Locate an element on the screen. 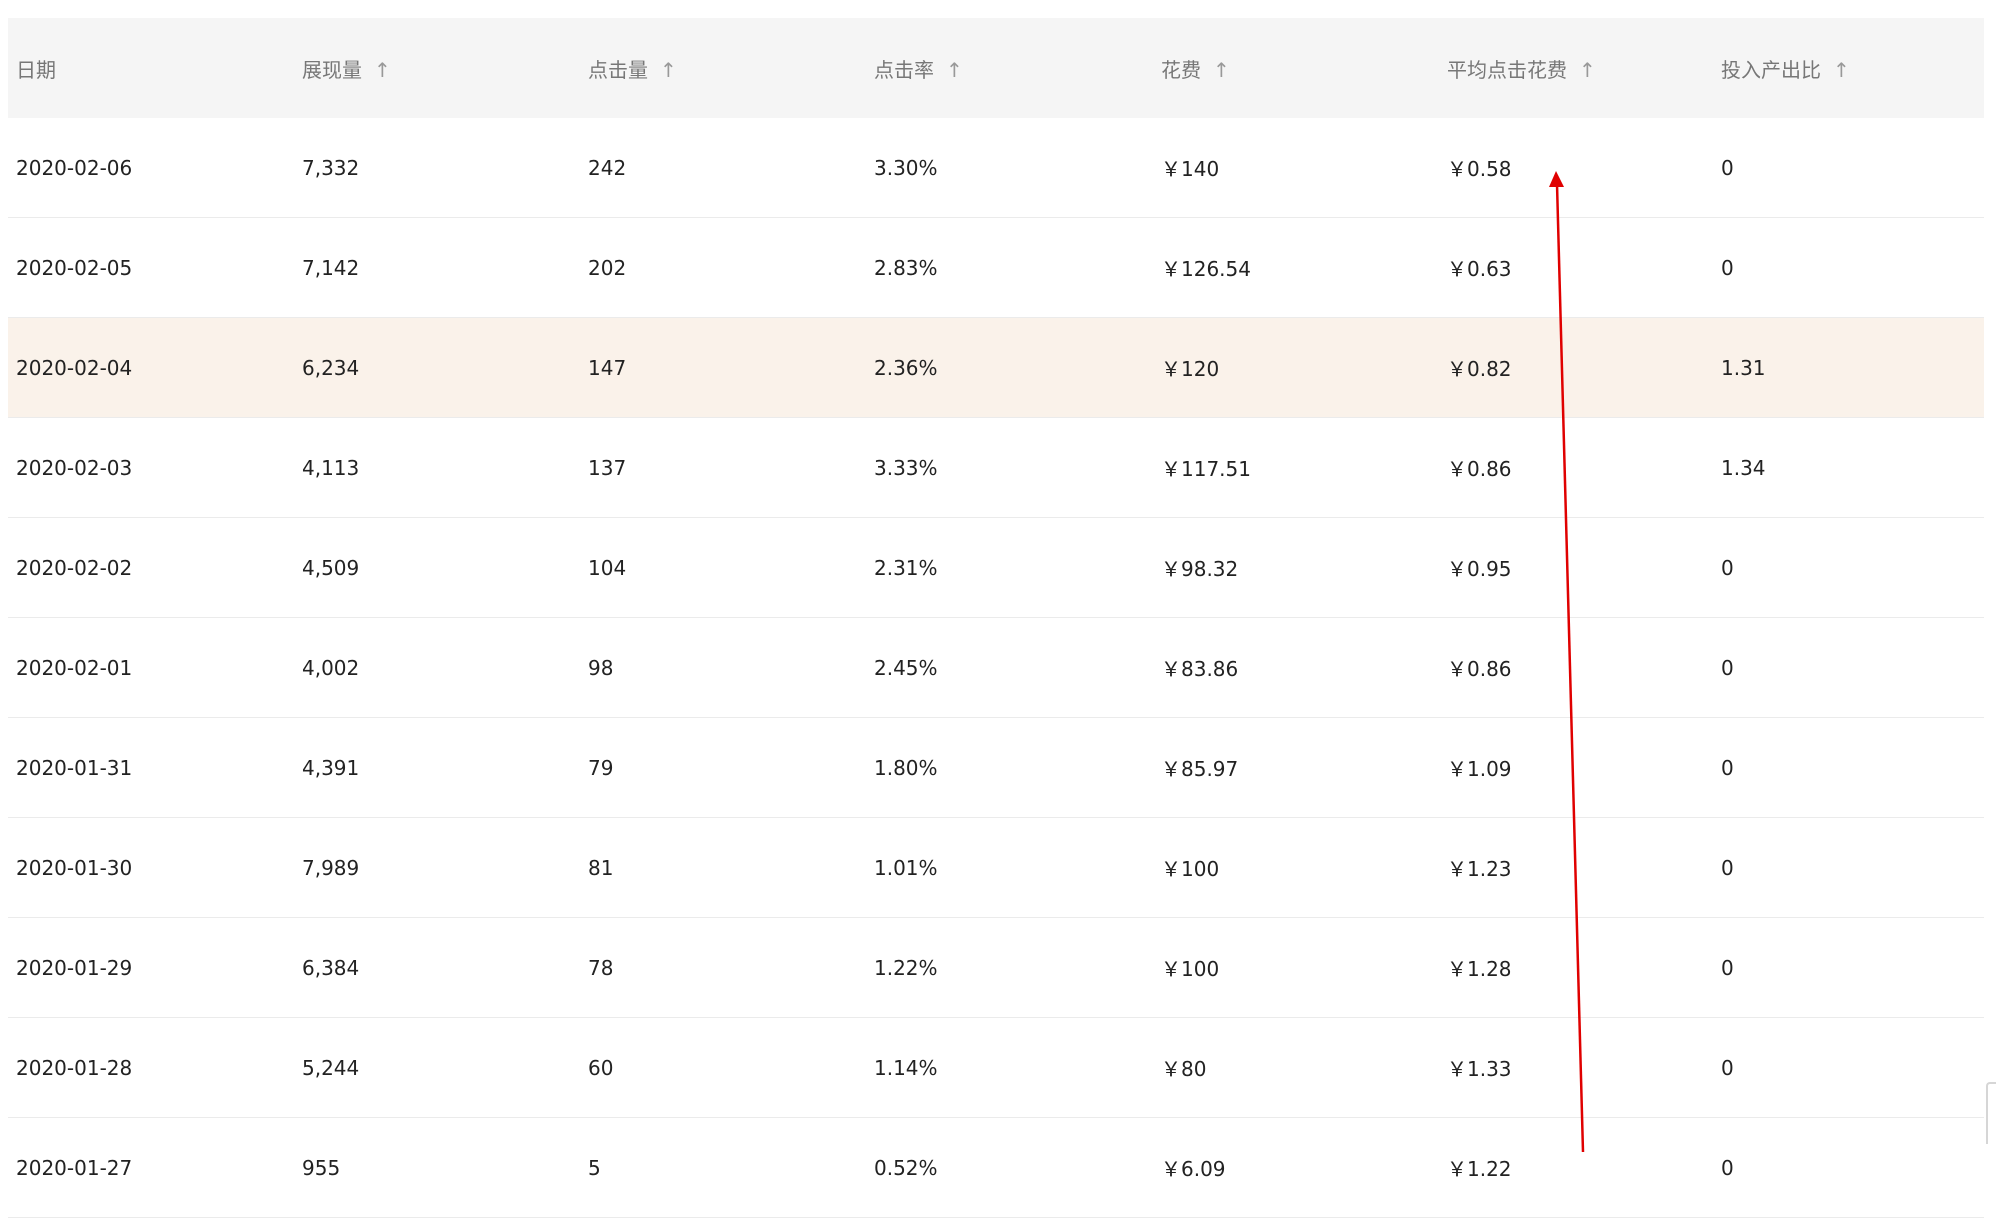 The image size is (1996, 1218). trend-arrow-line is located at coordinates (1570, 668).